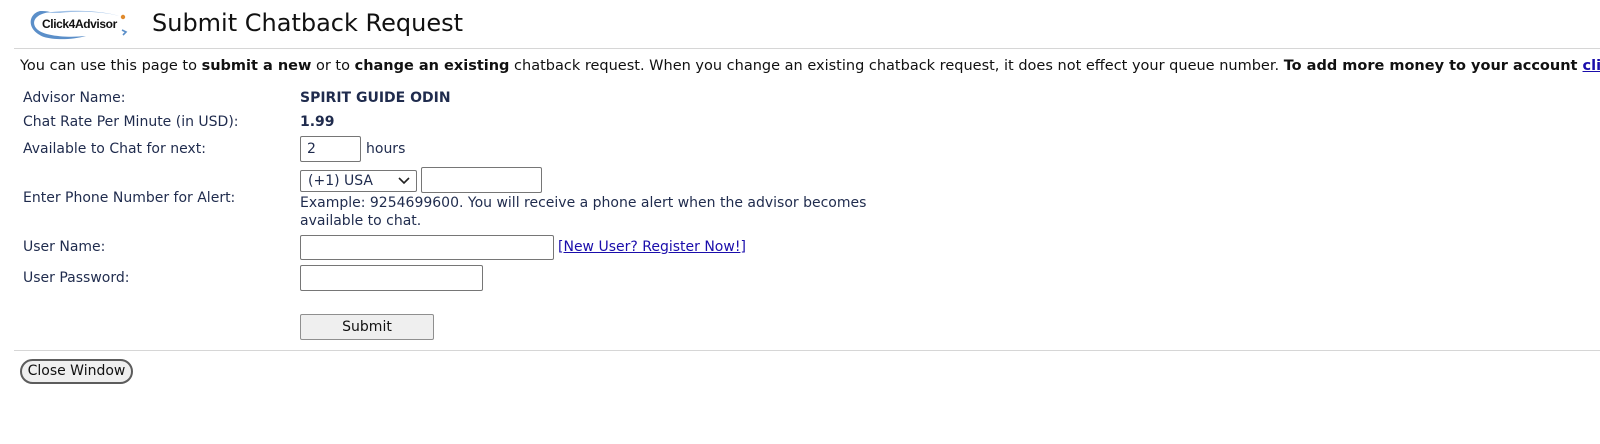 The height and width of the screenshot is (444, 1600). Describe the element at coordinates (129, 198) in the screenshot. I see `phone-label: Enter Phone Number for Alert:` at that location.